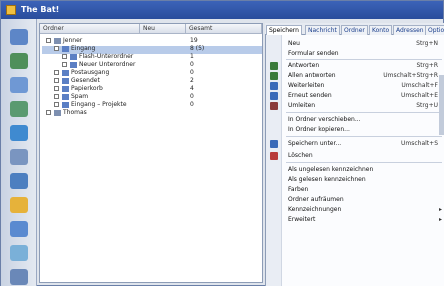 The image size is (444, 286). What do you see at coordinates (410, 75) in the screenshot?
I see `menu-item-shortcut: Umschalt+Strg+R` at bounding box center [410, 75].